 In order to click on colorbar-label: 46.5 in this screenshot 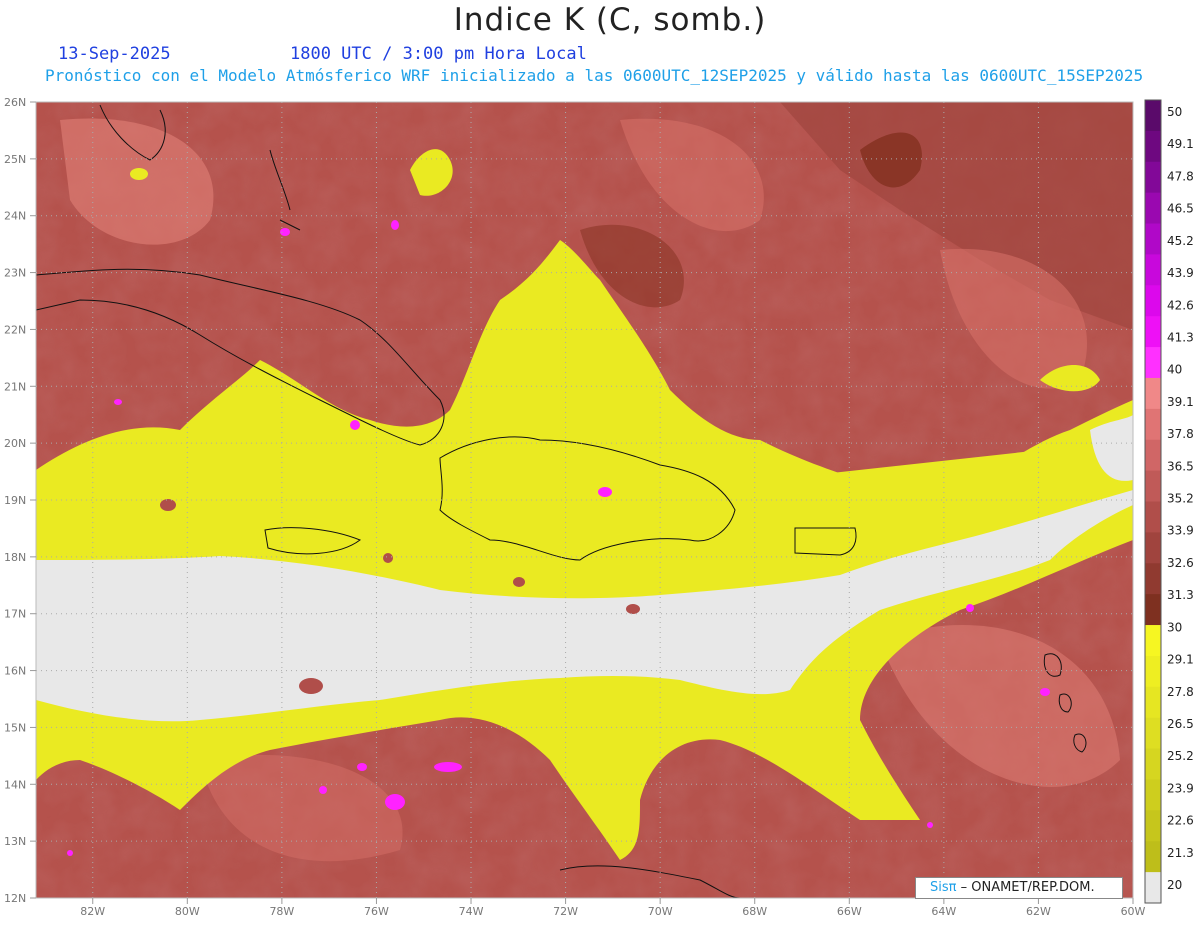, I will do `click(1180, 209)`.